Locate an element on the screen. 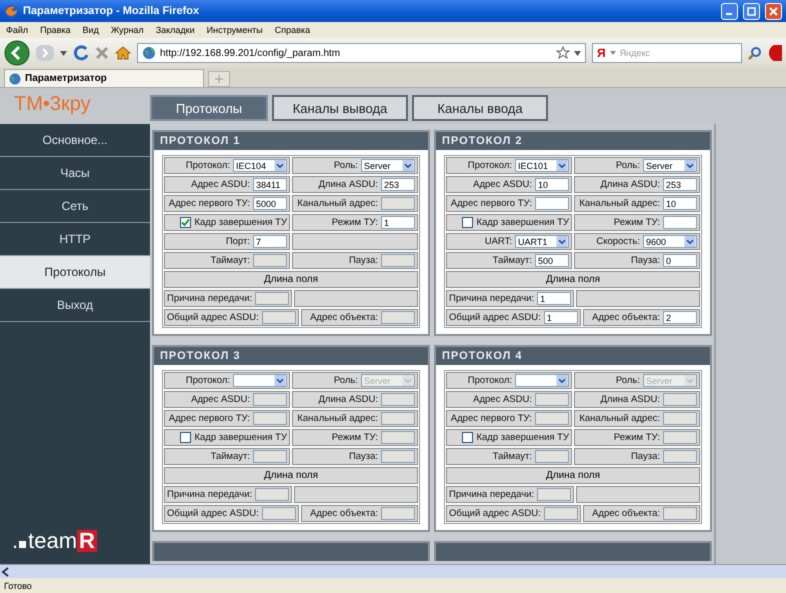  nav-tab: Каналы вывода is located at coordinates (340, 108).